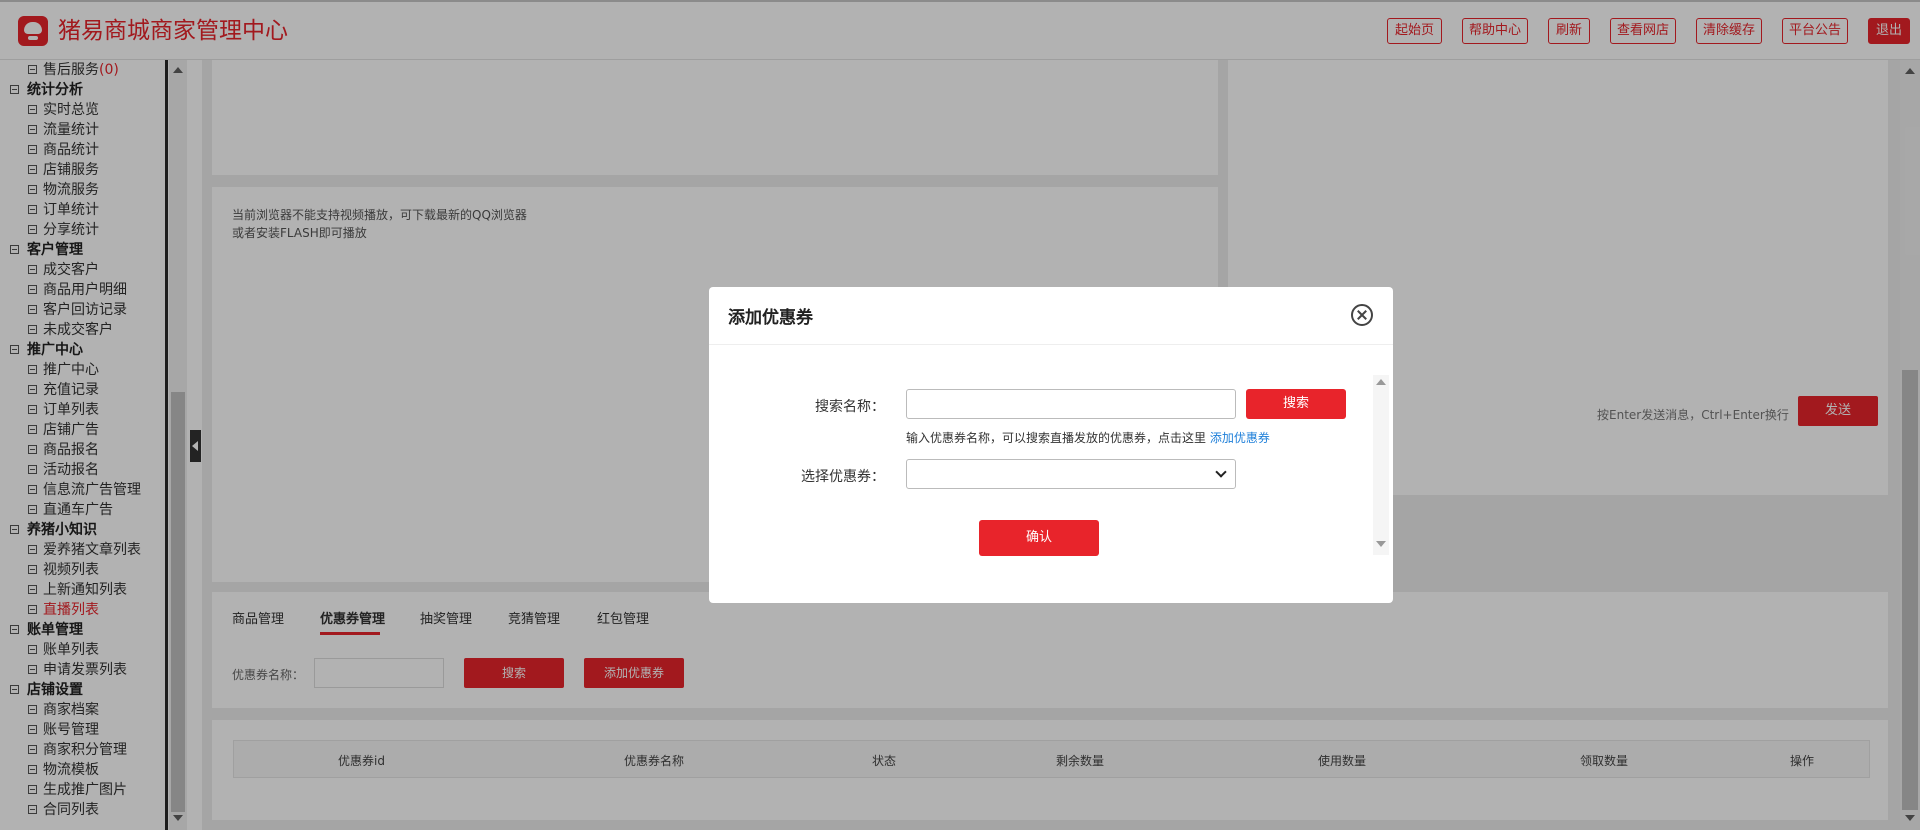  Describe the element at coordinates (1381, 544) in the screenshot. I see `dialog-scroll-down-icon` at that location.